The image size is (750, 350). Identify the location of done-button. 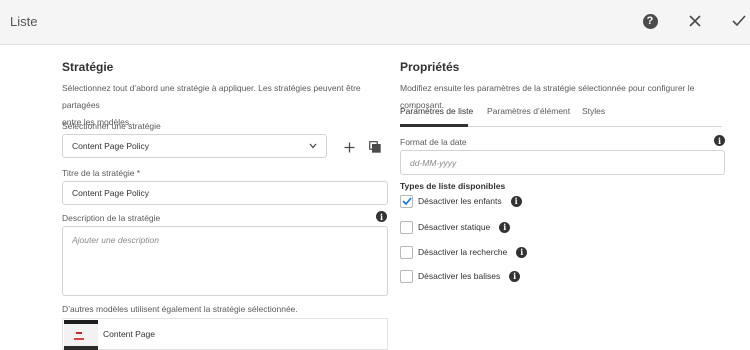
(739, 21).